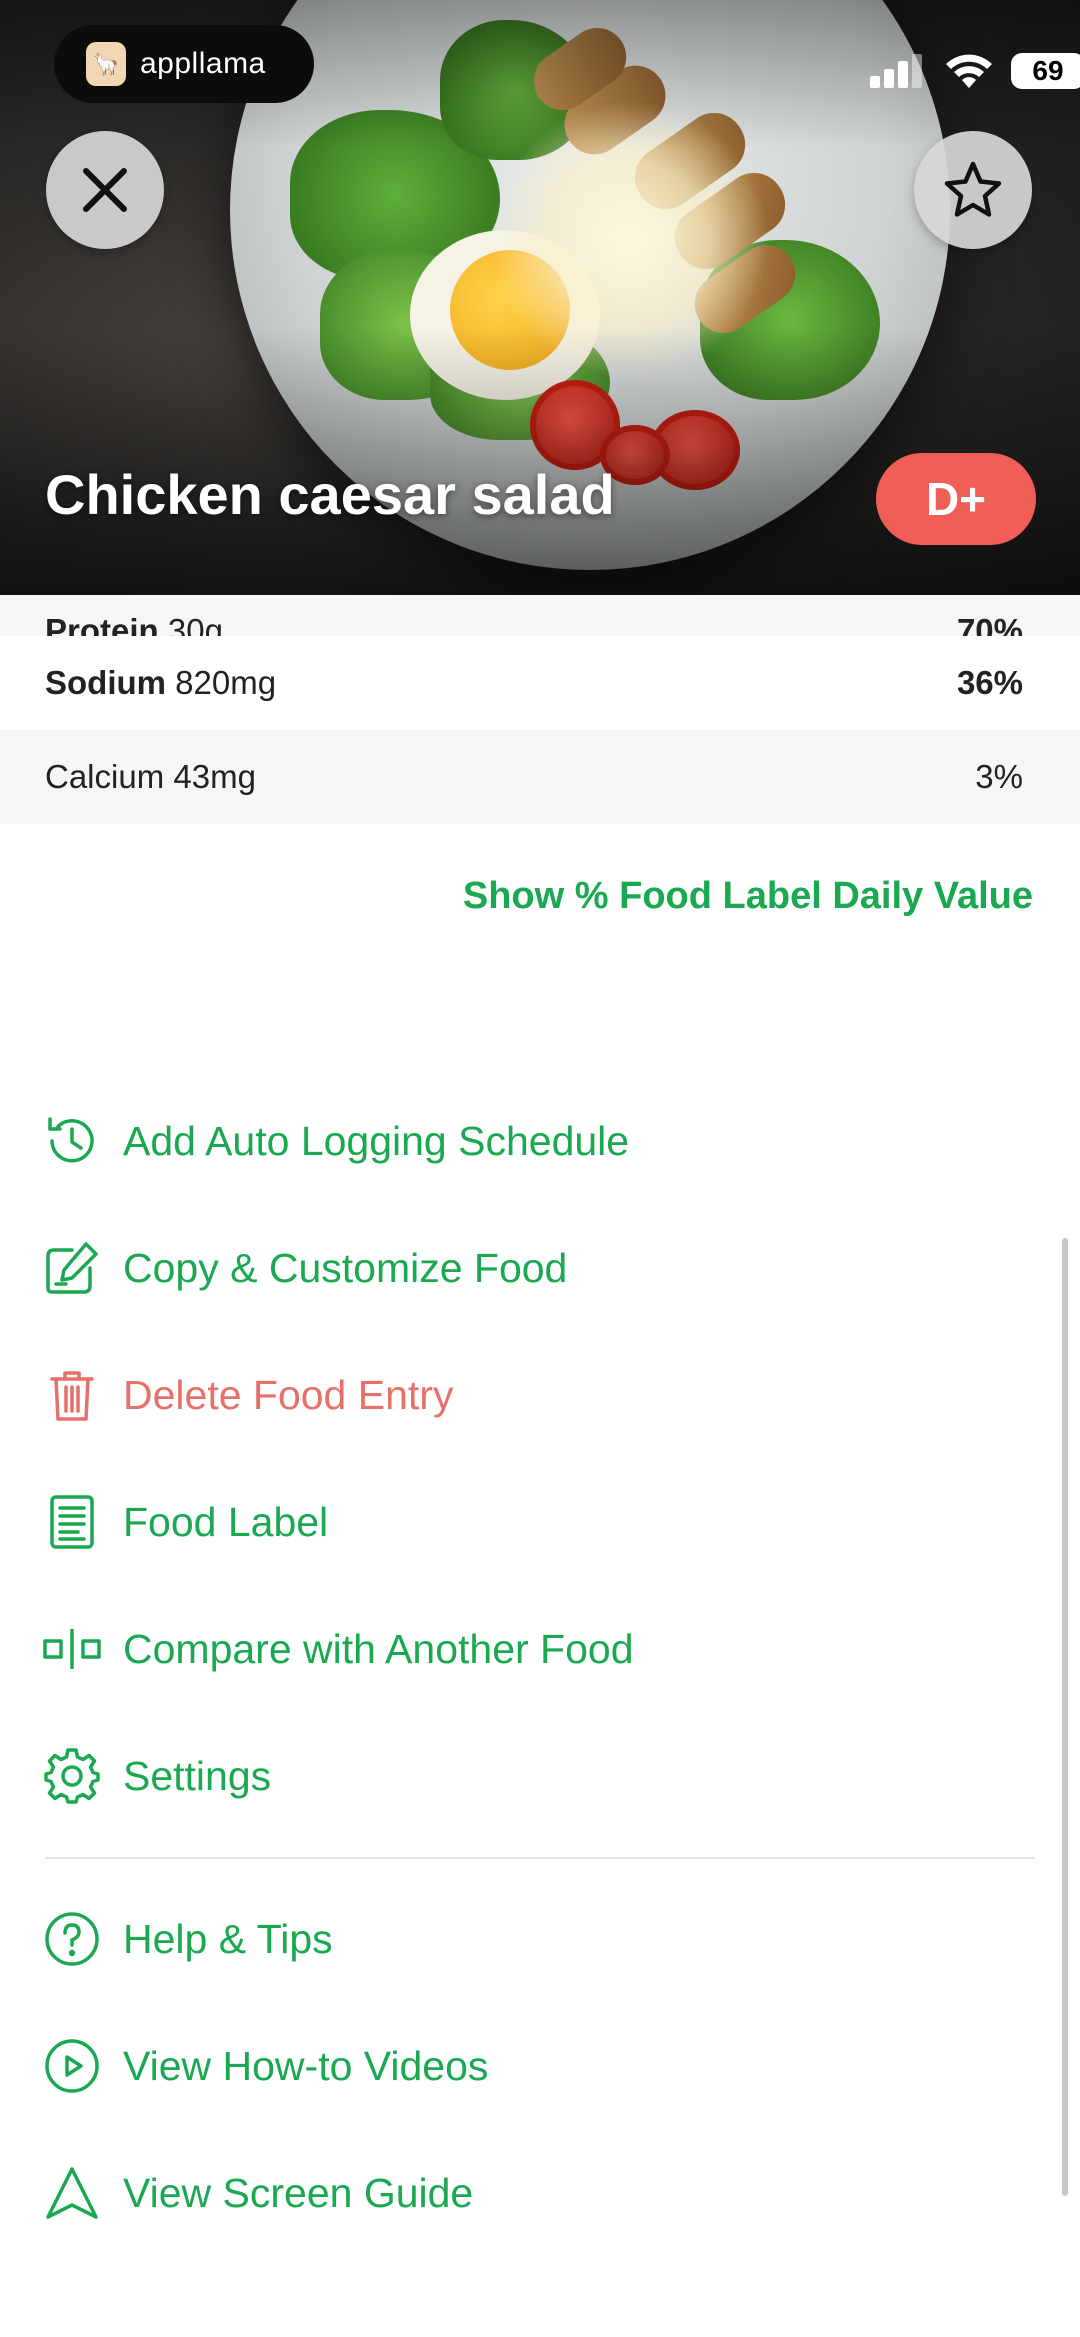 The image size is (1080, 2337). What do you see at coordinates (345, 1267) in the screenshot?
I see `menu-item-label: Copy & Customize Food` at bounding box center [345, 1267].